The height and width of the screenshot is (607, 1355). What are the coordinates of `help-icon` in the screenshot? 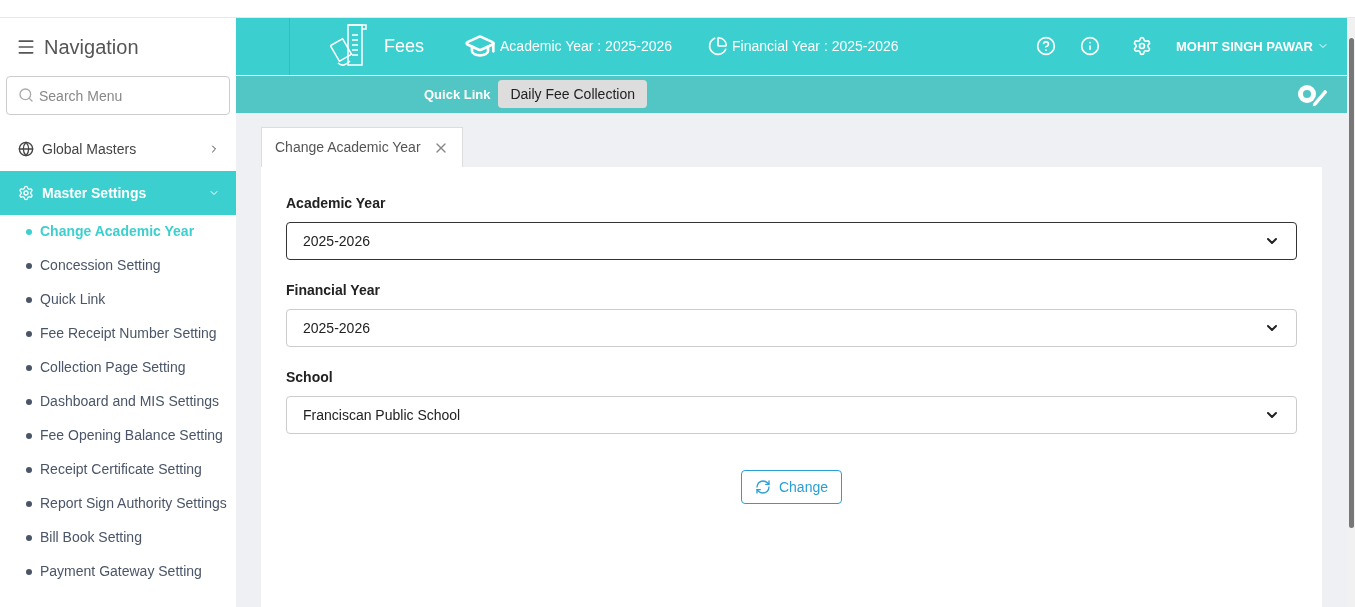 It's located at (1046, 46).